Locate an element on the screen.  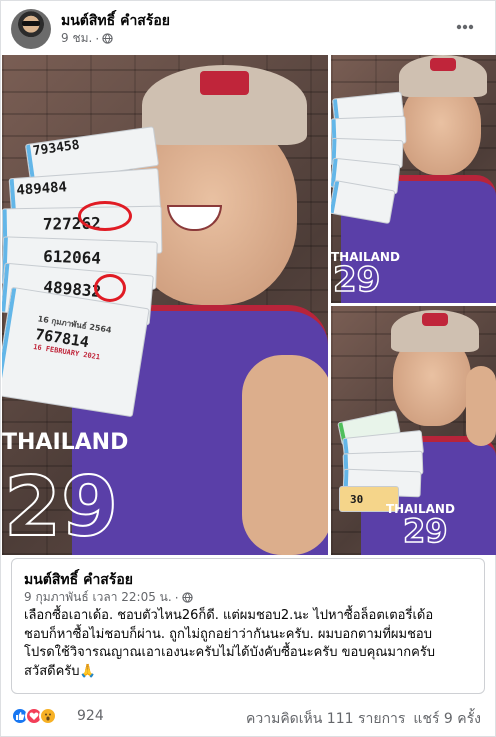
ticket-number: 612064 is located at coordinates (72, 257).